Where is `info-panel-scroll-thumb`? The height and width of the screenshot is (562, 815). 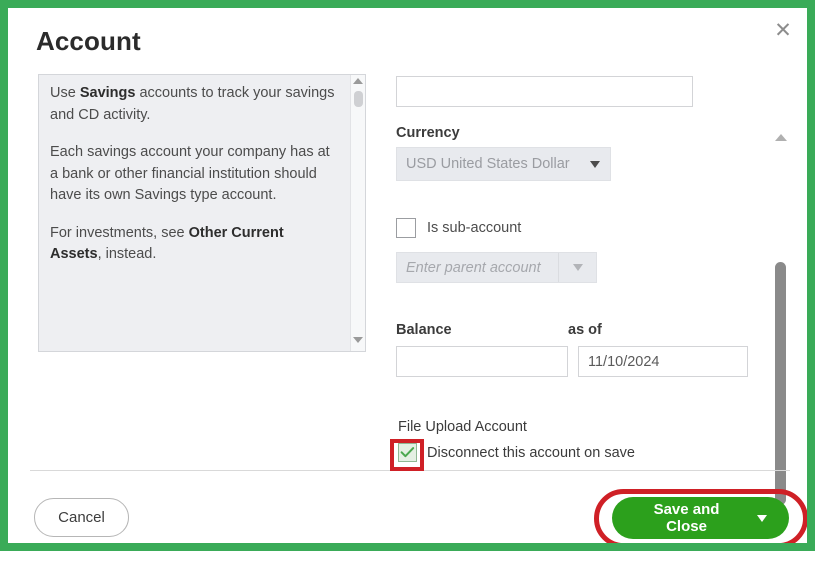
info-panel-scroll-thumb is located at coordinates (358, 99).